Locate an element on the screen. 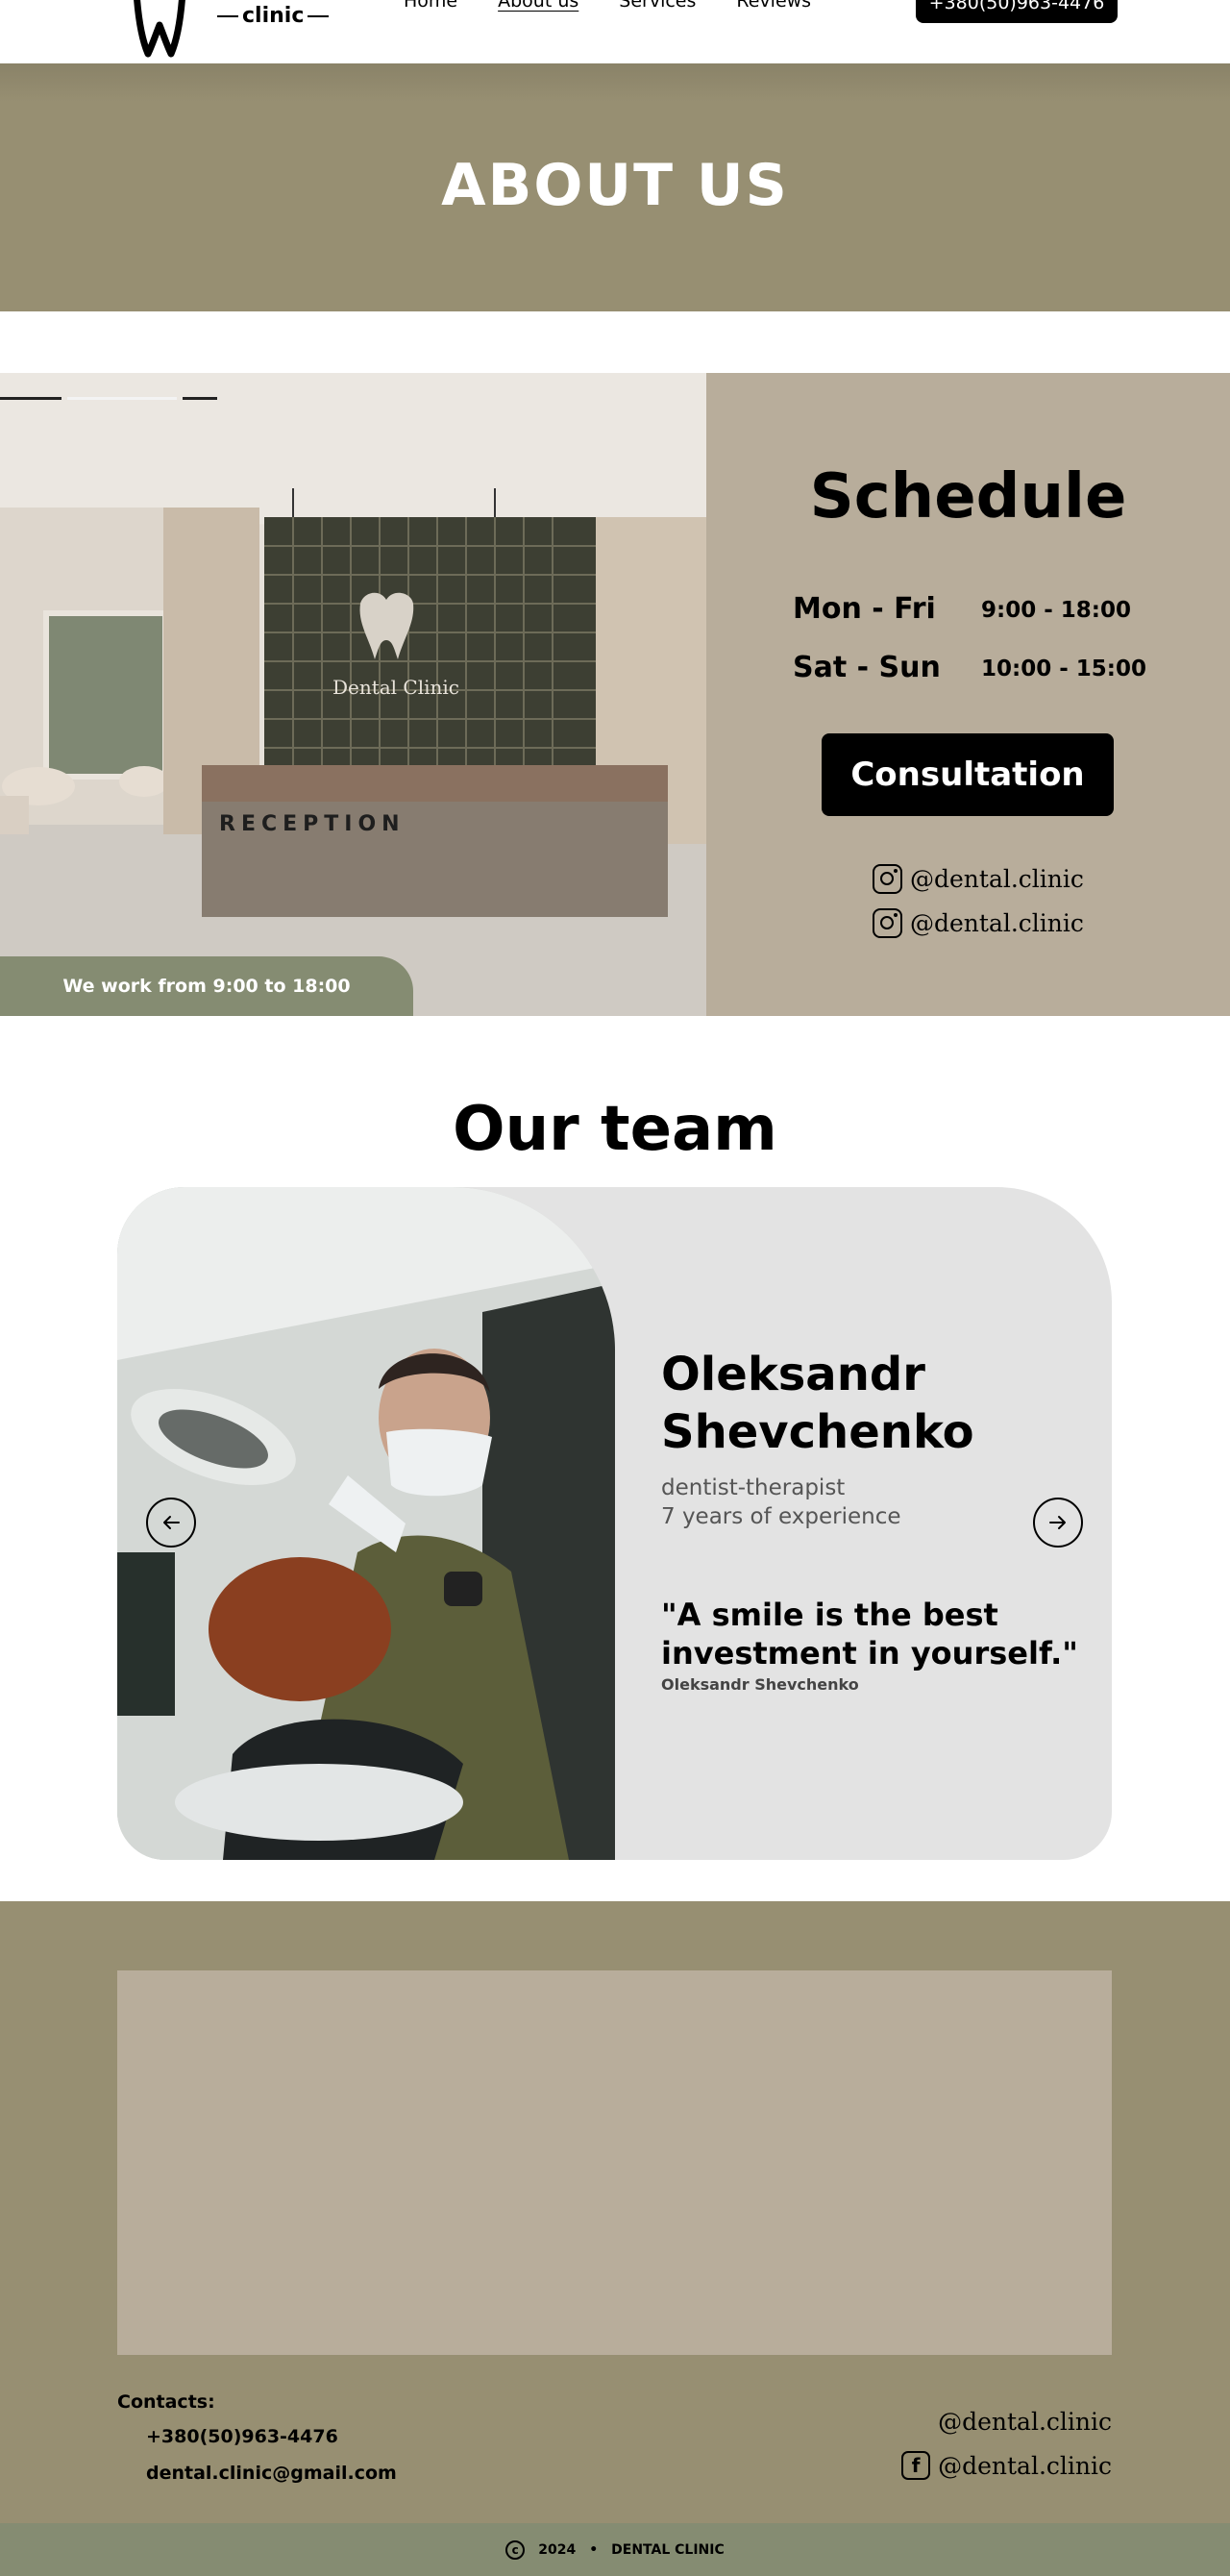  facebook-handle: @dental.clinic is located at coordinates (1025, 2465).